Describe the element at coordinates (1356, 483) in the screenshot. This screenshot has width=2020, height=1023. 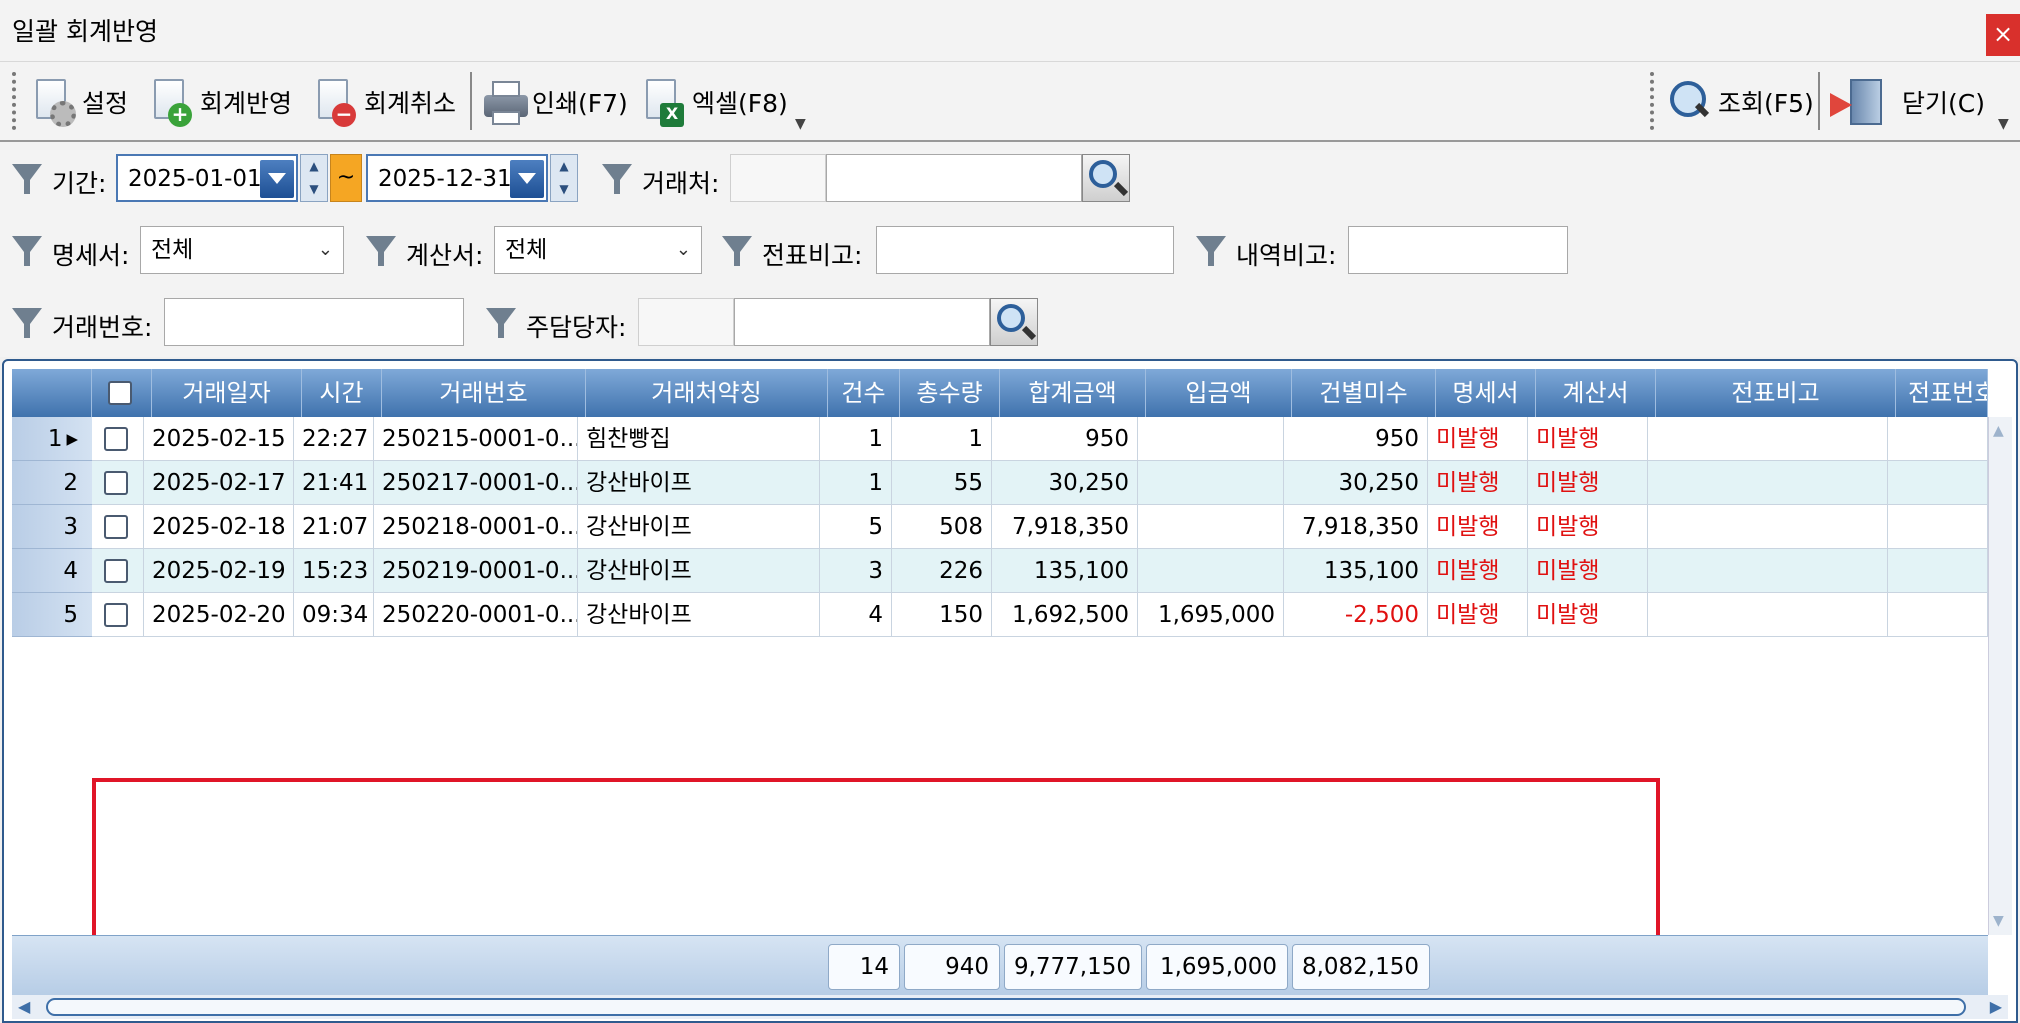
I see `cell-unpaid: 30,250` at that location.